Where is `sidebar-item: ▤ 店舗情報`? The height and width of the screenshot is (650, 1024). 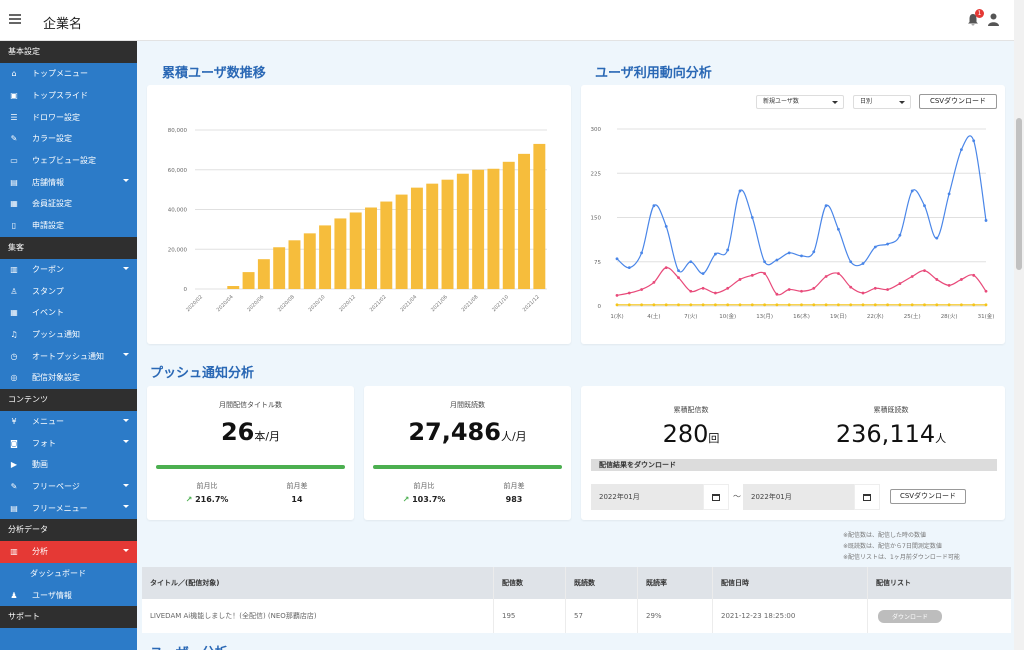
sidebar-item: ▤ 店舗情報 is located at coordinates (68, 182).